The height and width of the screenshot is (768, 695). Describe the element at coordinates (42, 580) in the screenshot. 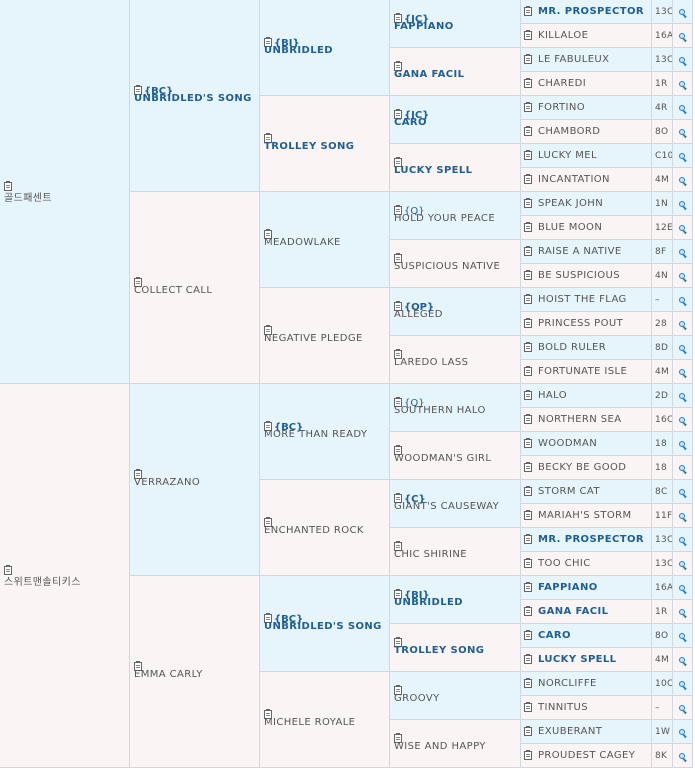

I see `horse-name: 스위트맨솔티키스` at that location.